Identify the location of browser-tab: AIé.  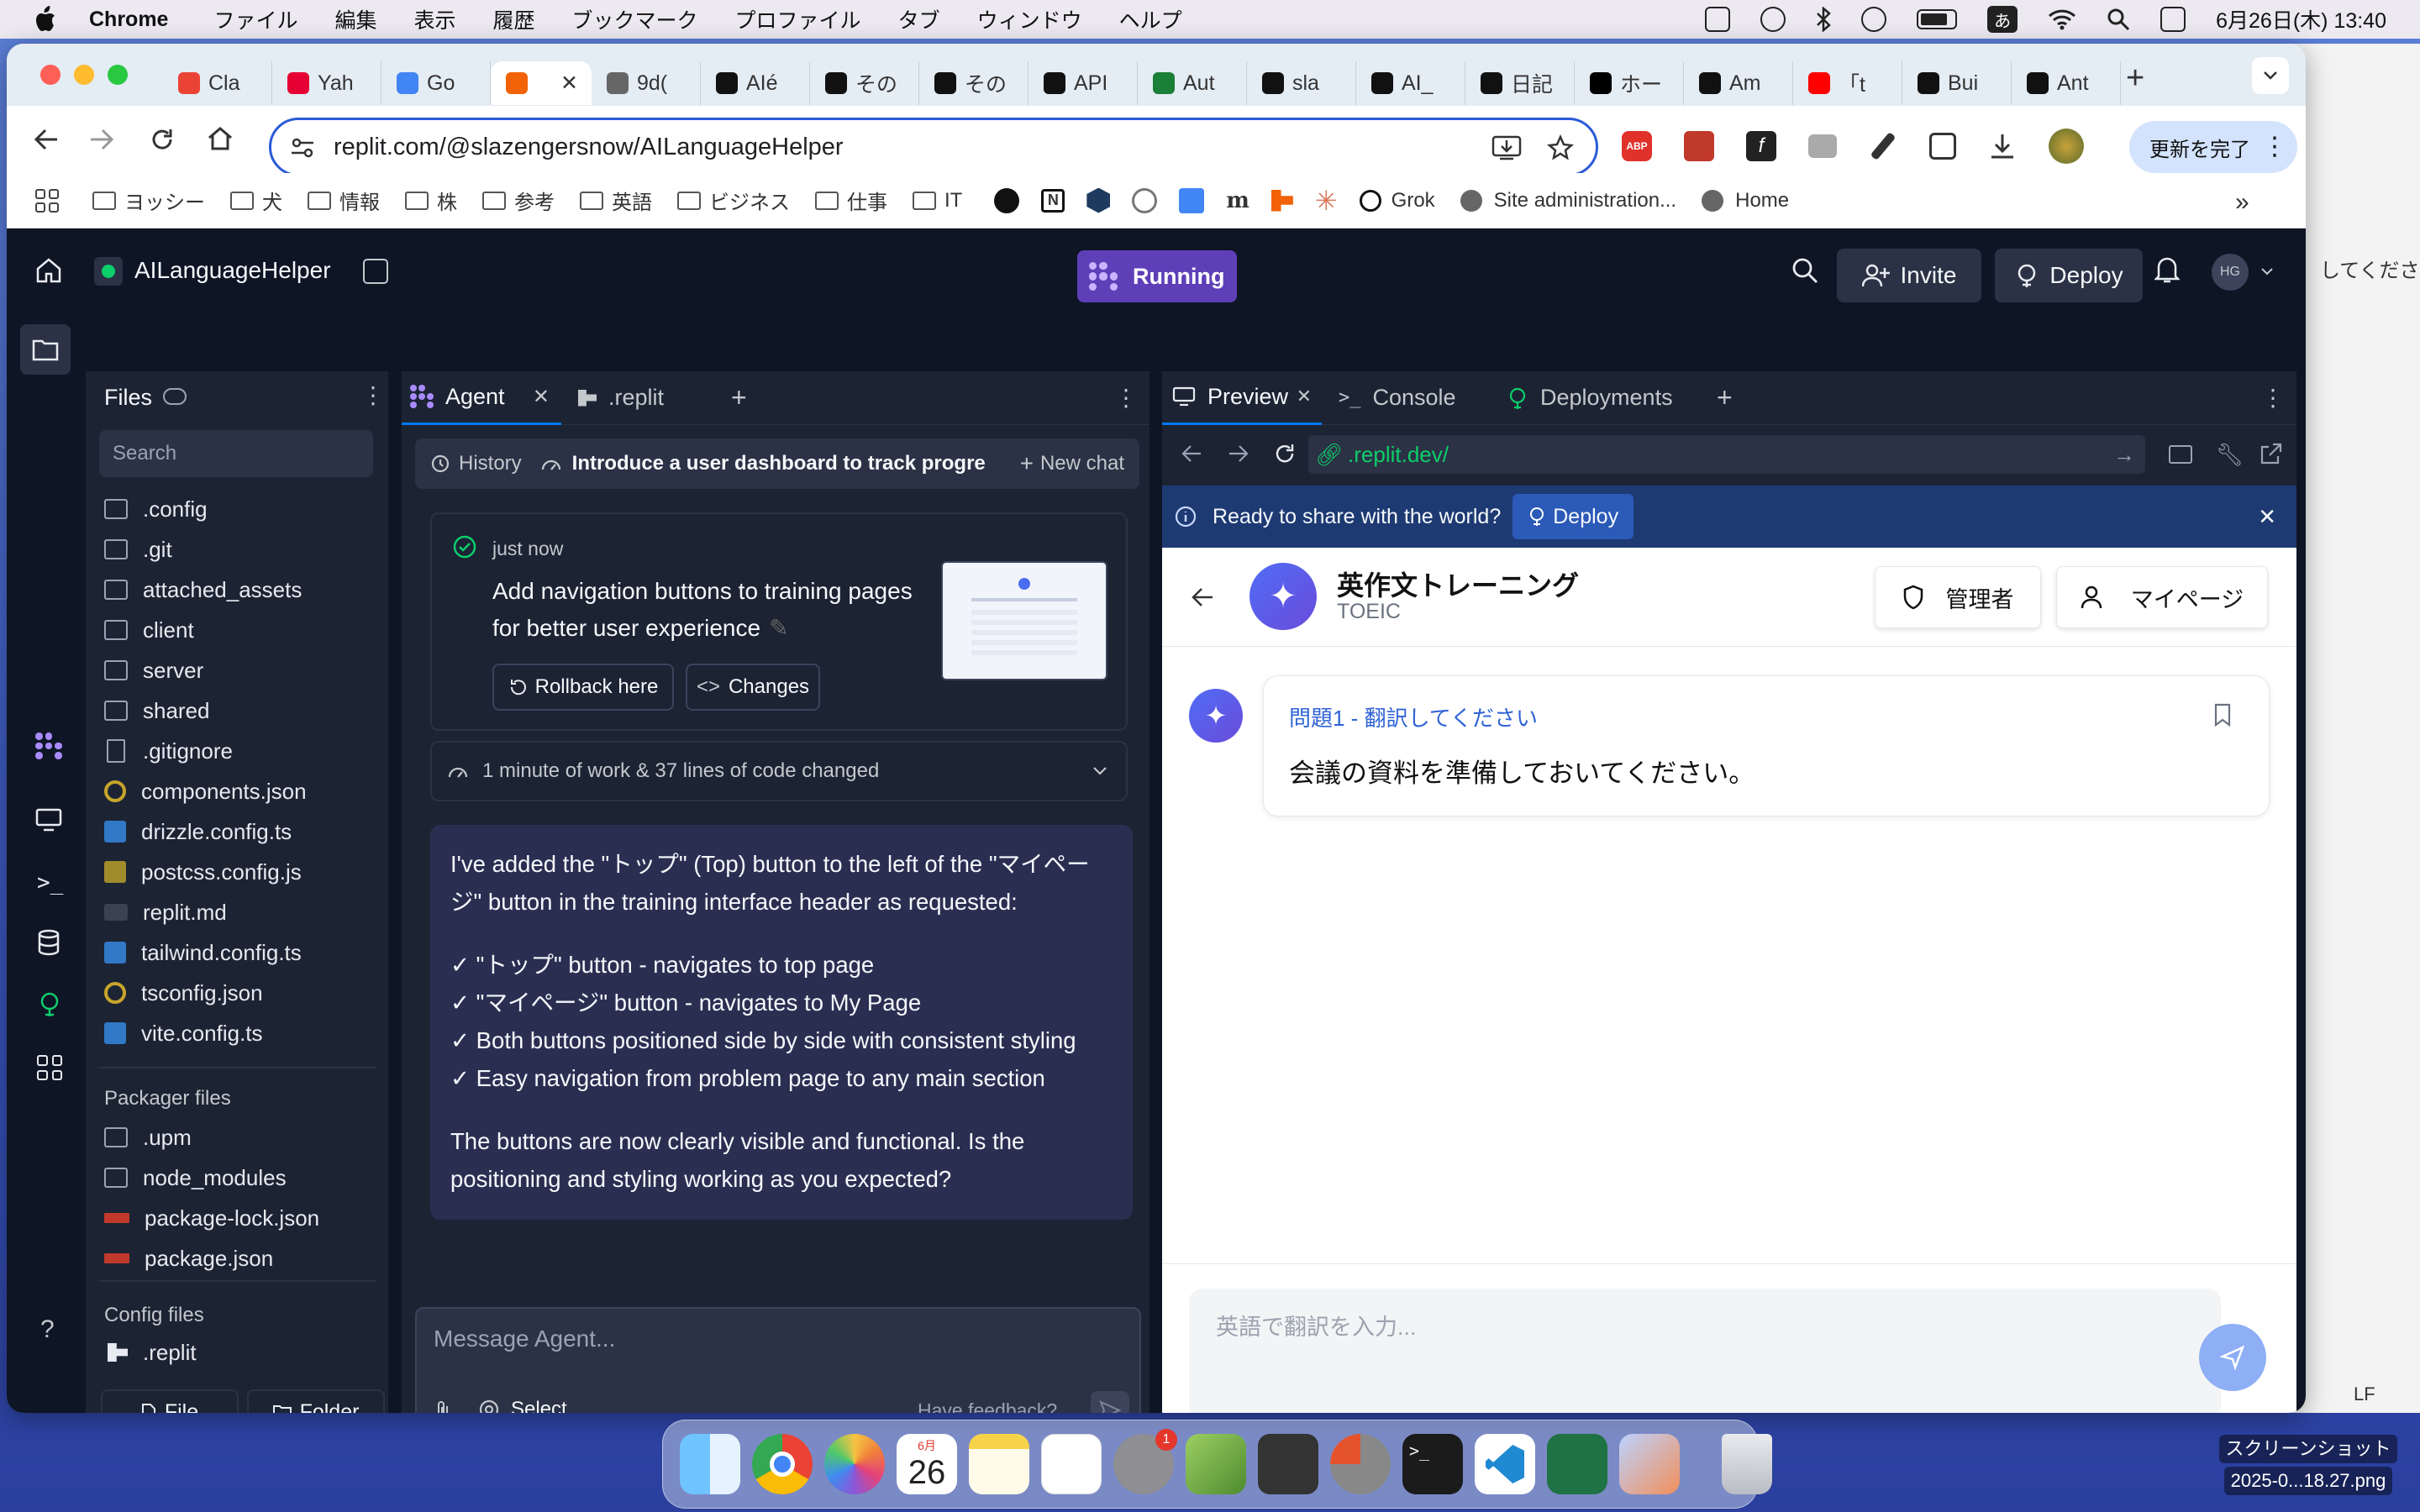
(755, 83).